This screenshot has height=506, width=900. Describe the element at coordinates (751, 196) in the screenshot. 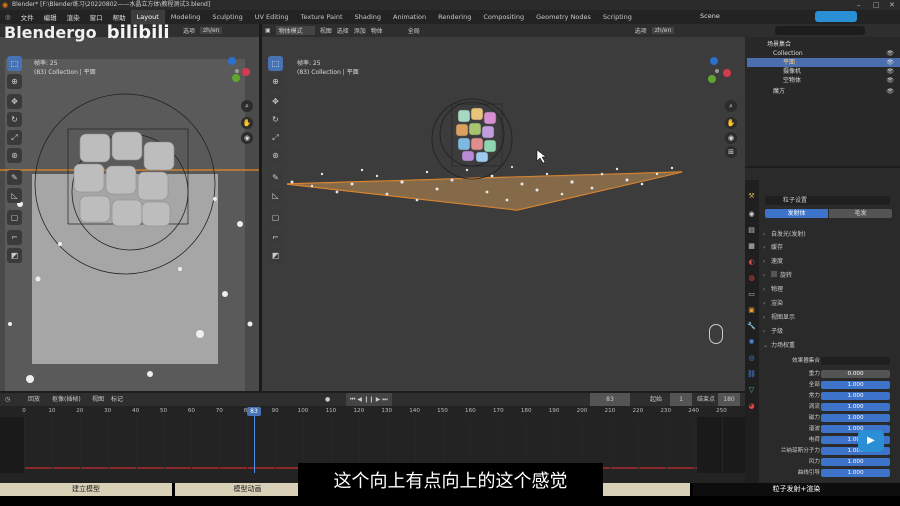

I see `tool-tab-icon: ⚒` at that location.